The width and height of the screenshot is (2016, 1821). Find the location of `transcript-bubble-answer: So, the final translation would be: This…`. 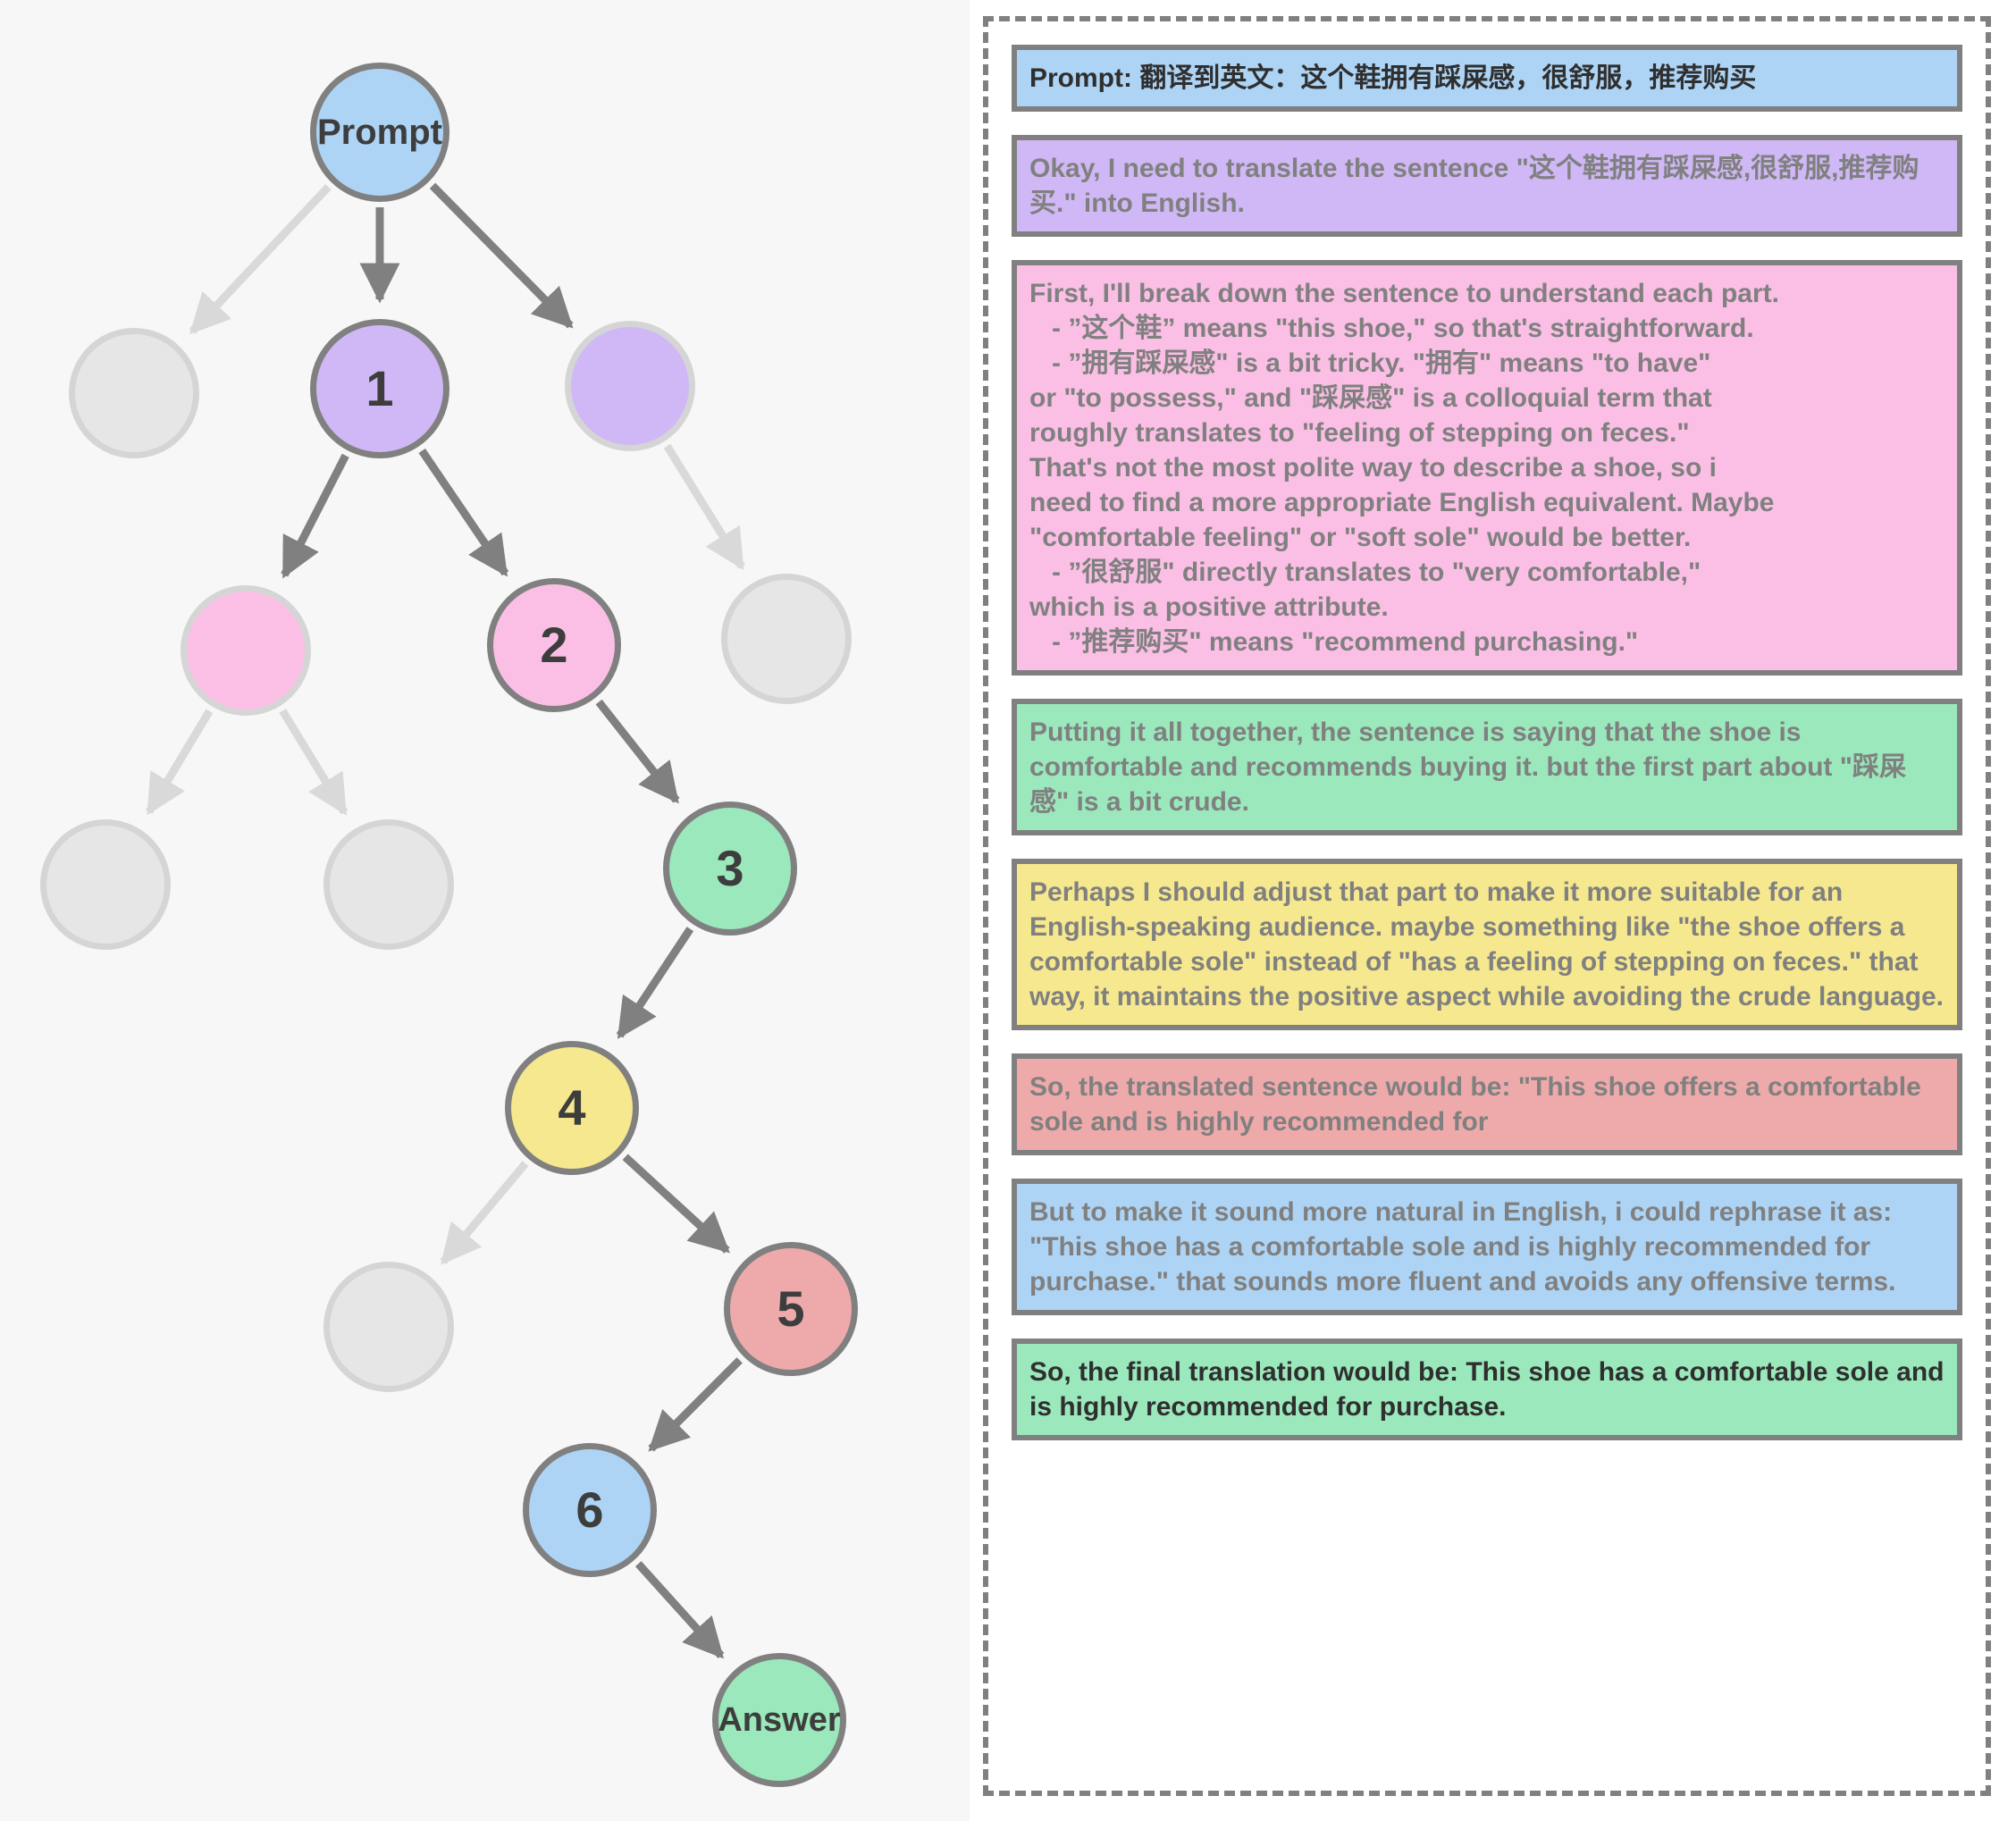

transcript-bubble-answer: So, the final translation would be: This… is located at coordinates (1487, 1389).